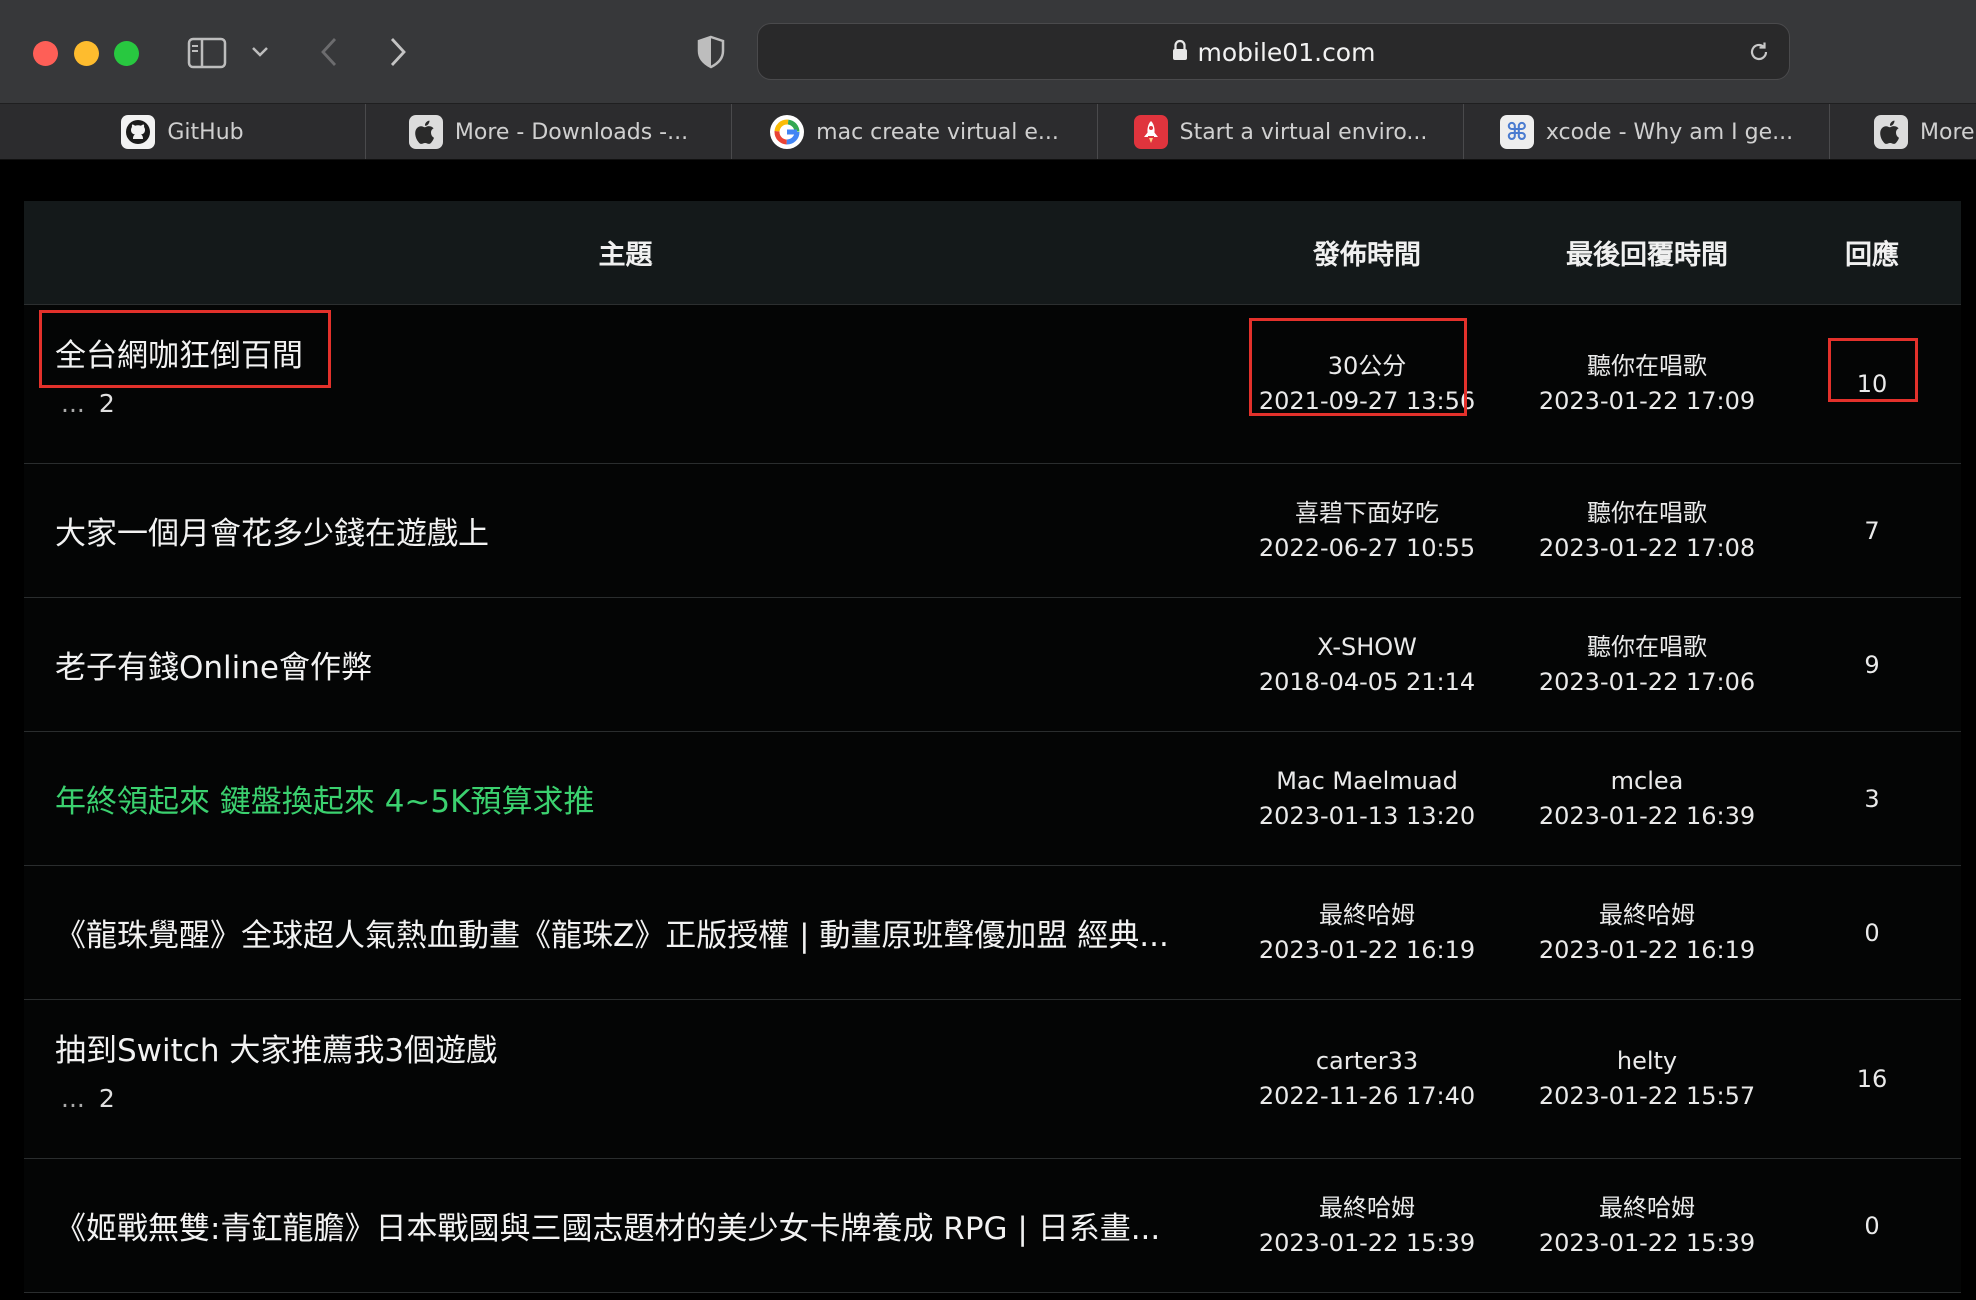  What do you see at coordinates (640, 352) in the screenshot?
I see `topic-title-link: 全台網咖狂倒百間` at bounding box center [640, 352].